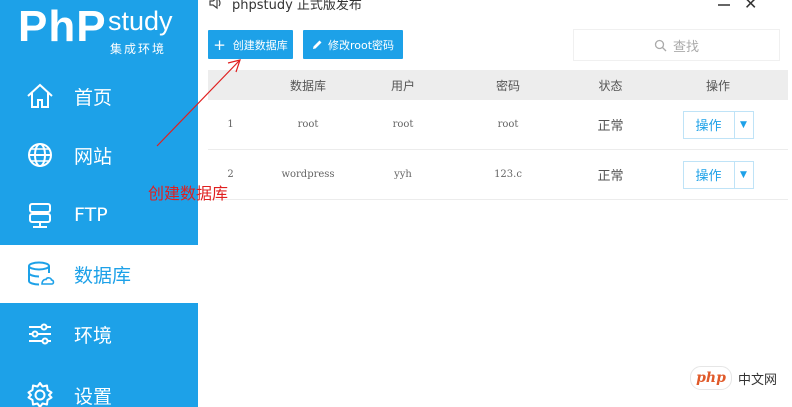  What do you see at coordinates (507, 85) in the screenshot?
I see `header-password: 密码` at bounding box center [507, 85].